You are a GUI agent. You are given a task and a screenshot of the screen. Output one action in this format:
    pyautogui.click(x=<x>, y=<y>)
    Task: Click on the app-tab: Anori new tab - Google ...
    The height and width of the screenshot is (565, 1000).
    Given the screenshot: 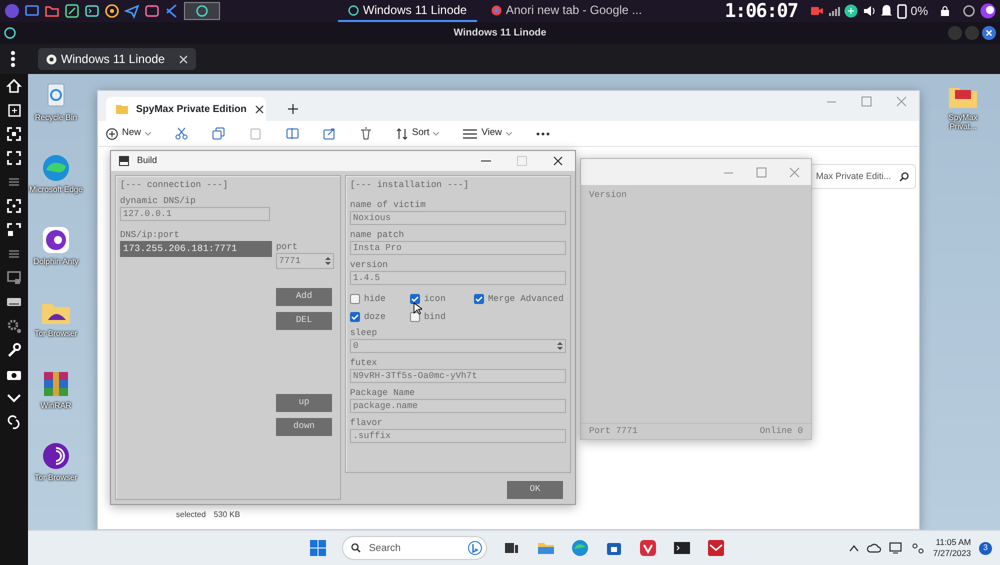 What is the action you would take?
    pyautogui.click(x=566, y=11)
    